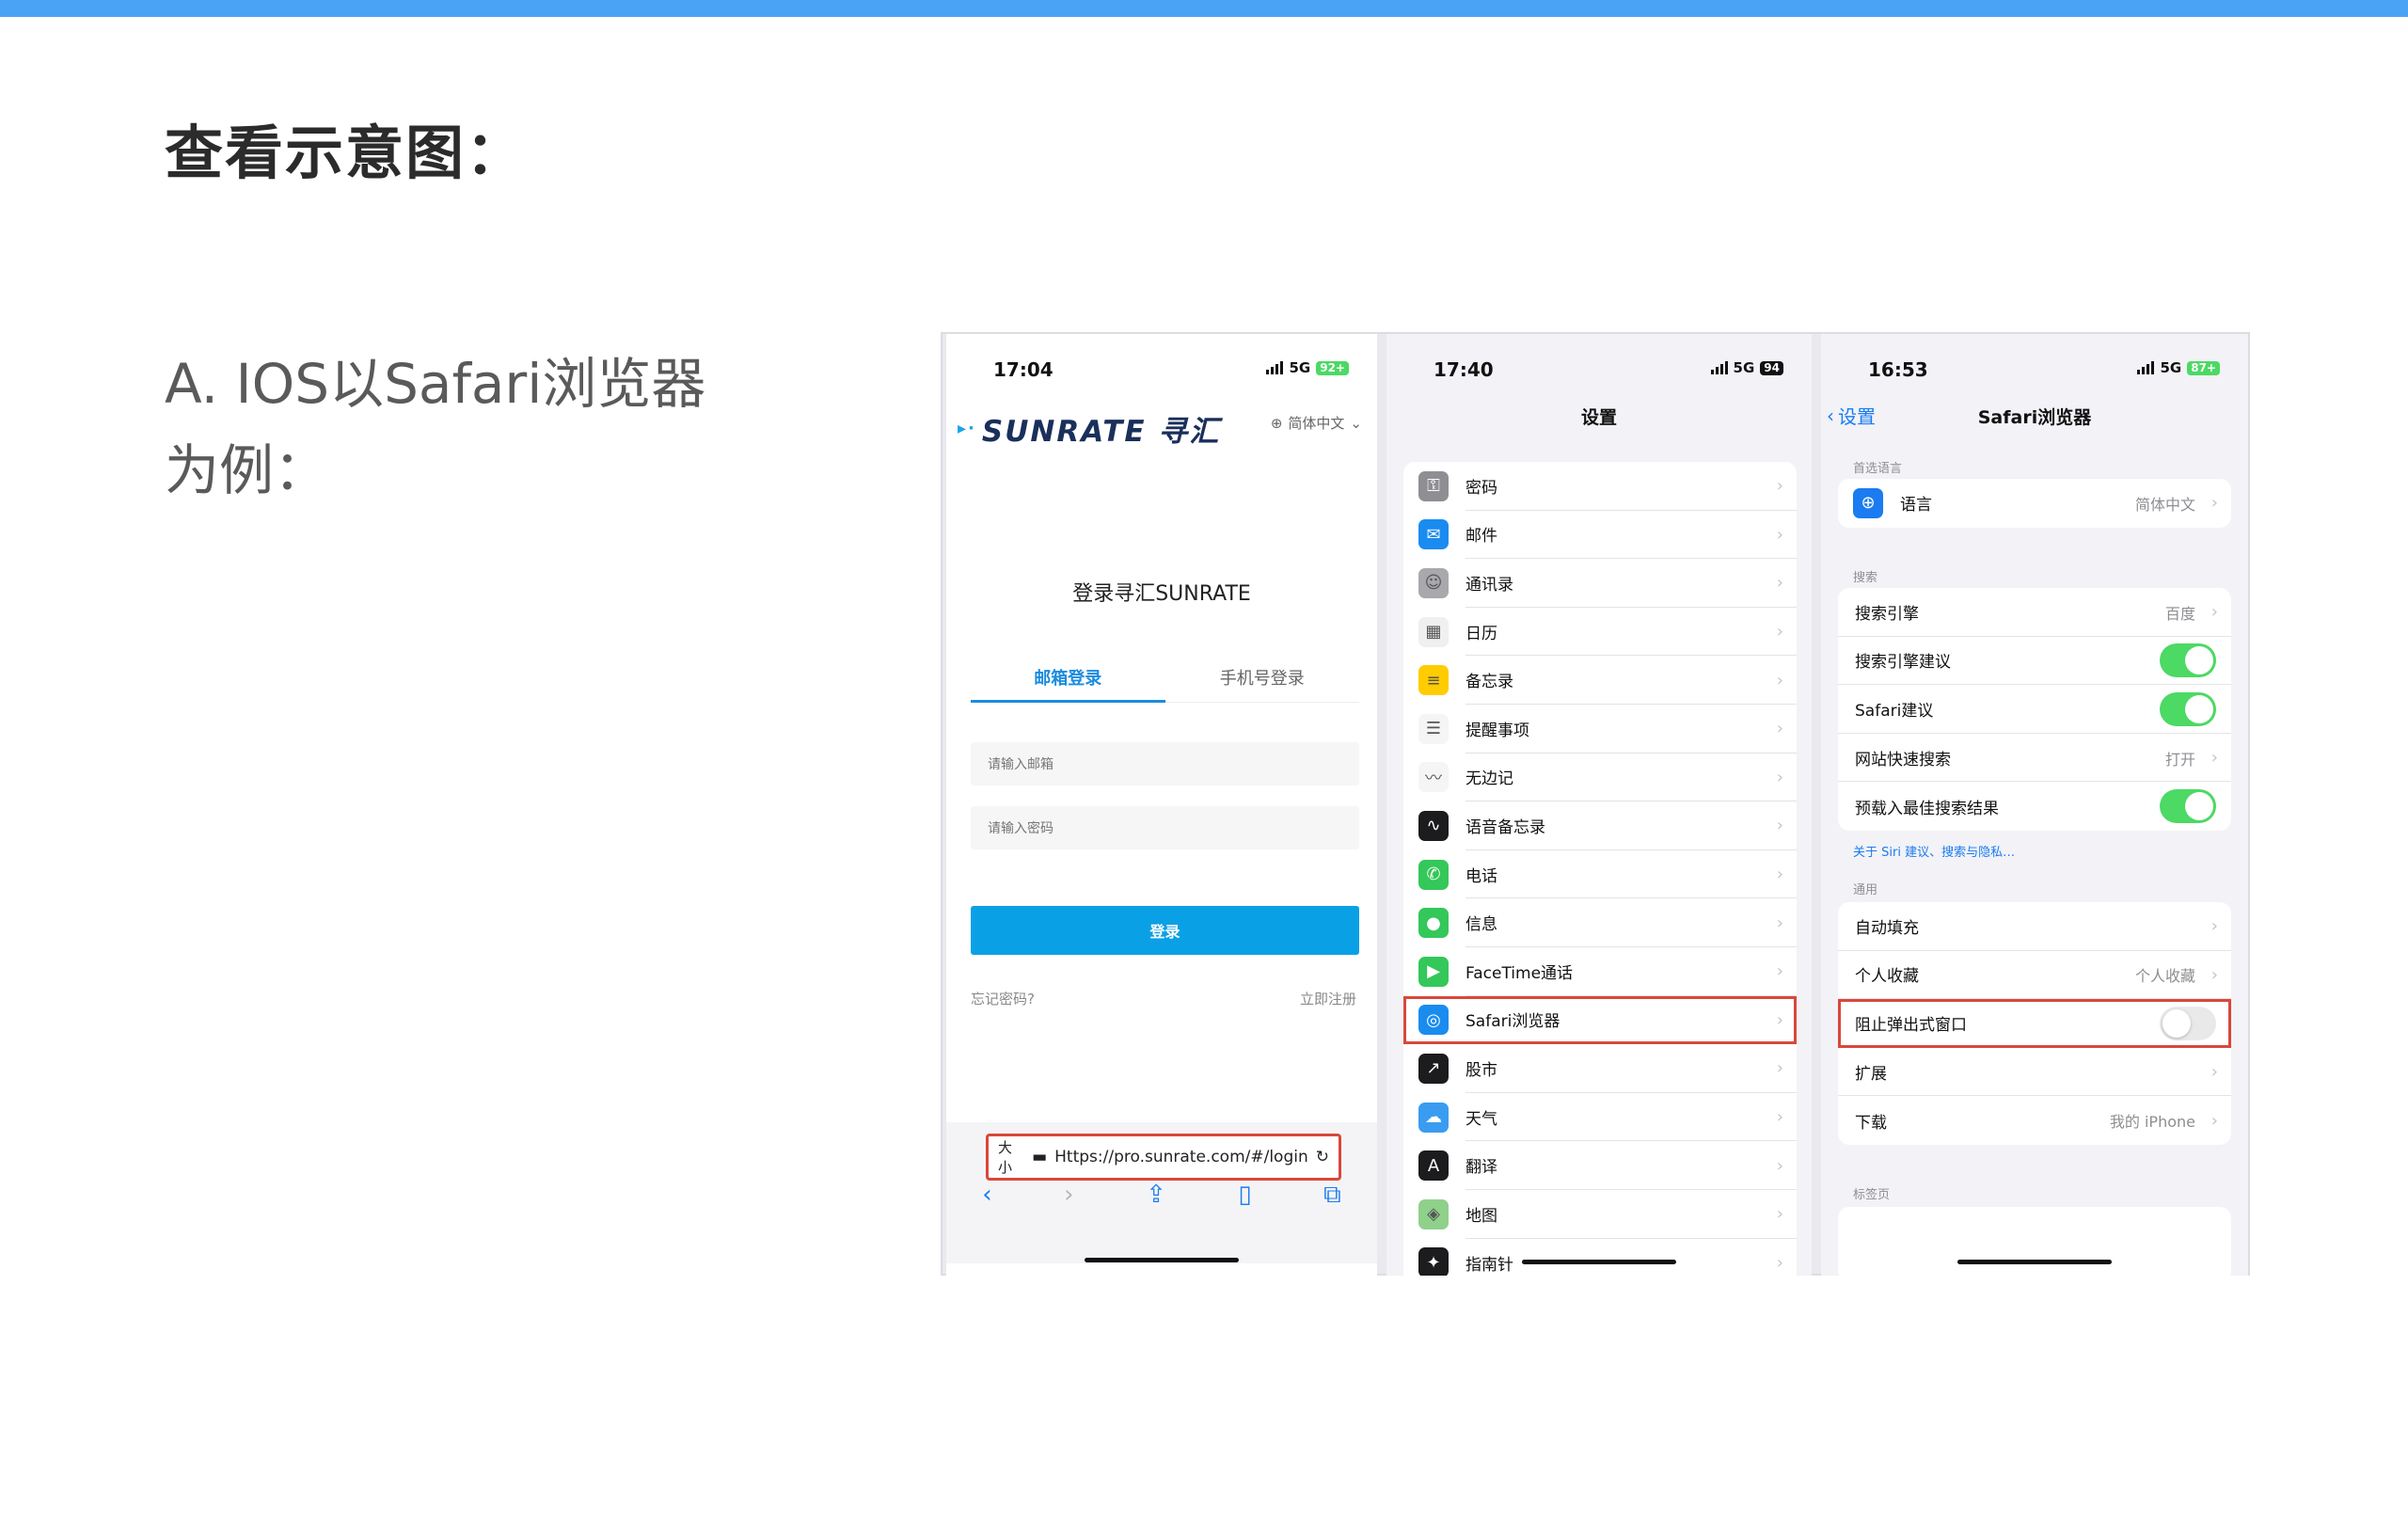 This screenshot has width=2408, height=1539. Describe the element at coordinates (987, 1199) in the screenshot. I see `back-icon: ‹` at that location.